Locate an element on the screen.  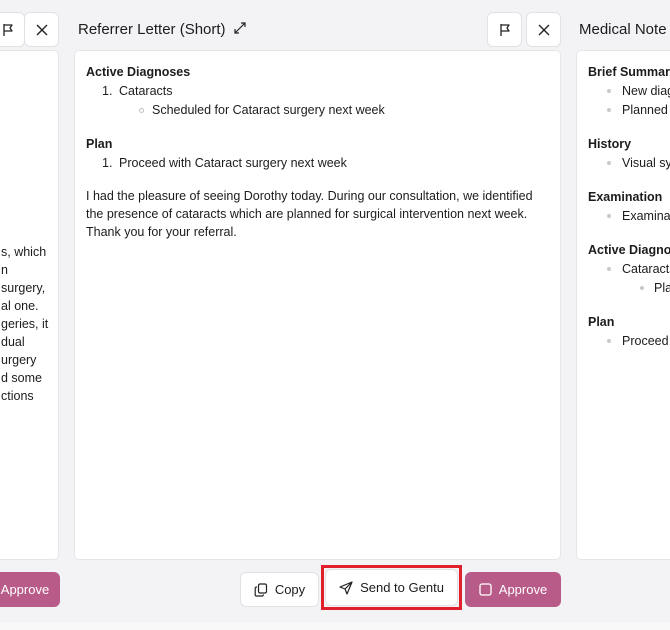
flag-button is located at coordinates (504, 29).